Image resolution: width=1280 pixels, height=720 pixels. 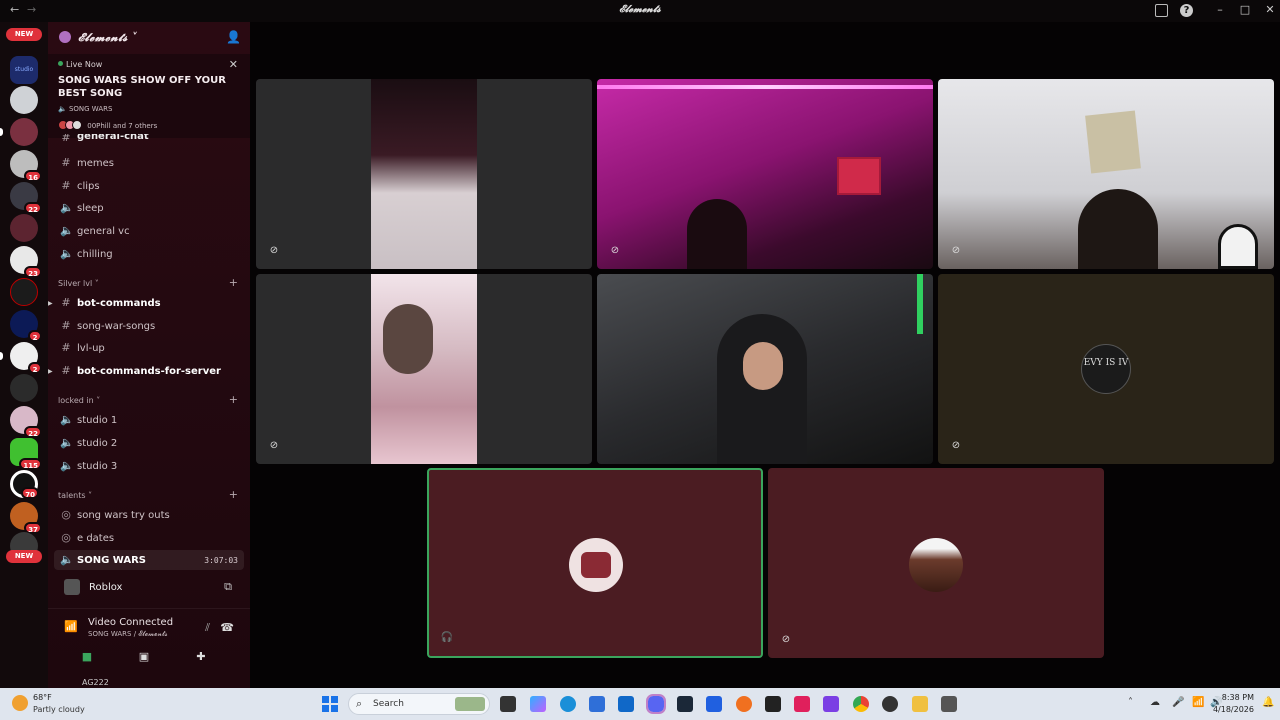 What do you see at coordinates (42, 697) in the screenshot?
I see `weather-temperature: 68°F` at bounding box center [42, 697].